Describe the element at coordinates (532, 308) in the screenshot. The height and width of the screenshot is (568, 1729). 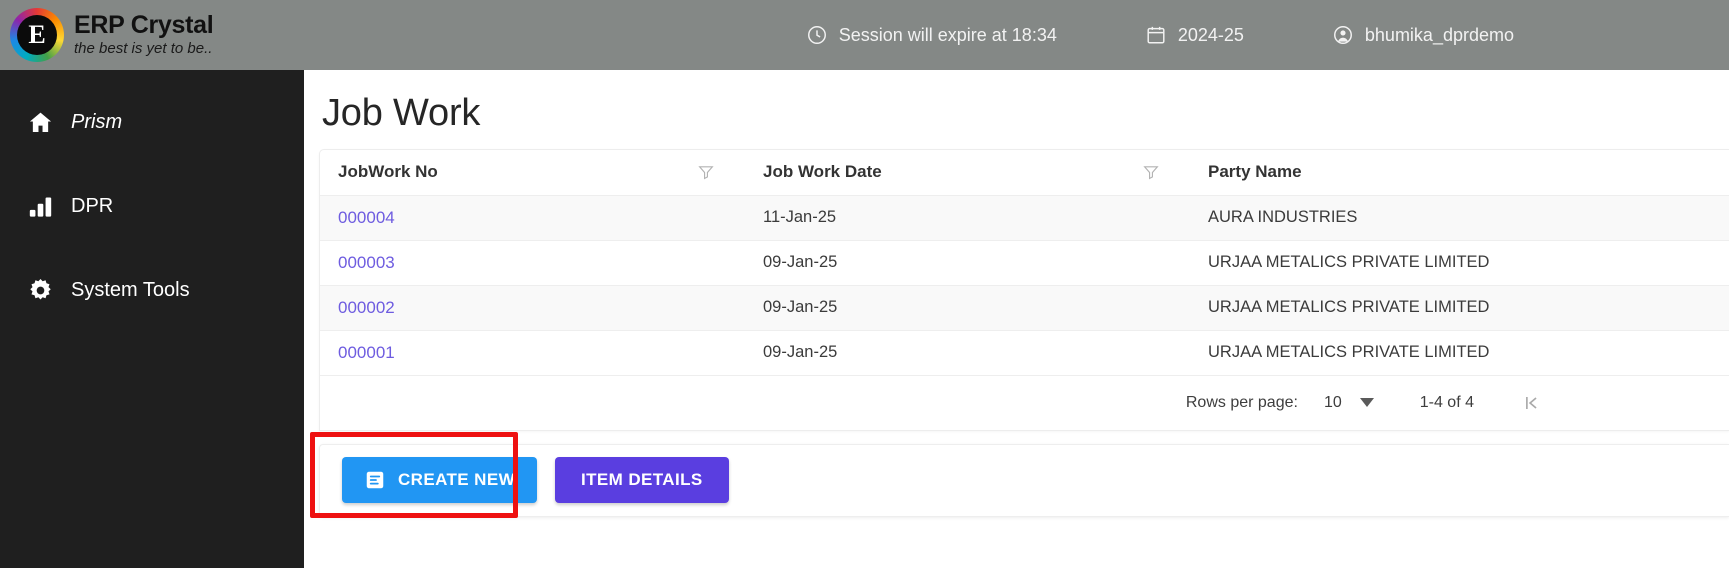
I see `cell-jobwork-no: 000002` at that location.